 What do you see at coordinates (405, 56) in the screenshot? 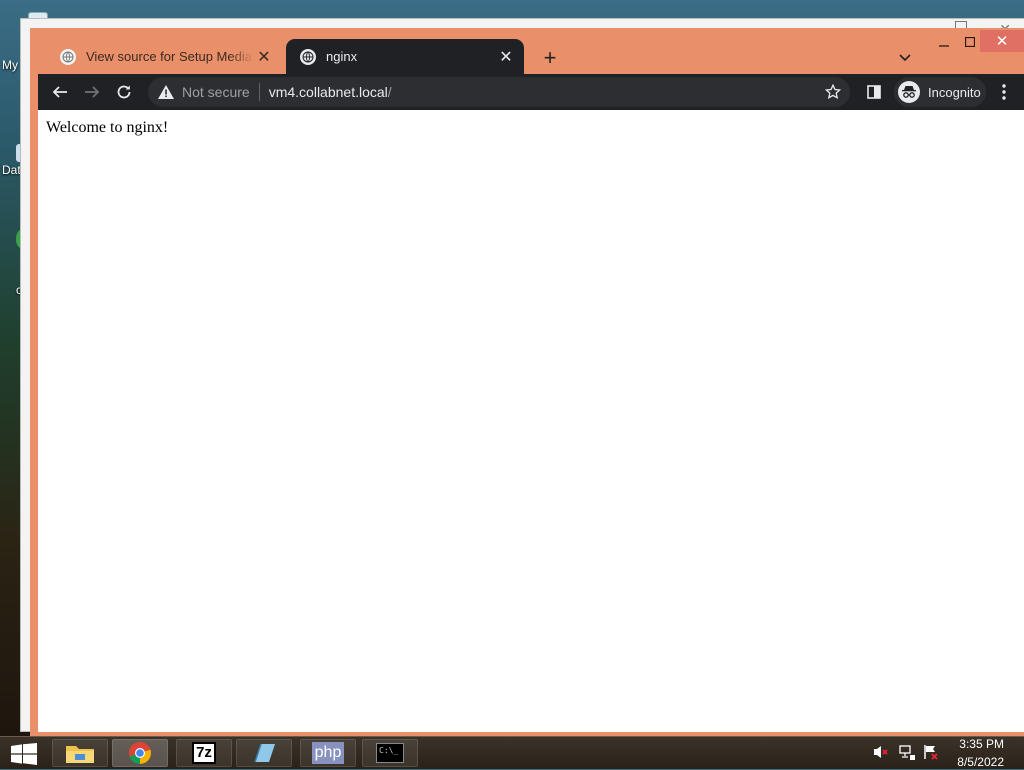
I see `tab-nginx: nginx ✕` at bounding box center [405, 56].